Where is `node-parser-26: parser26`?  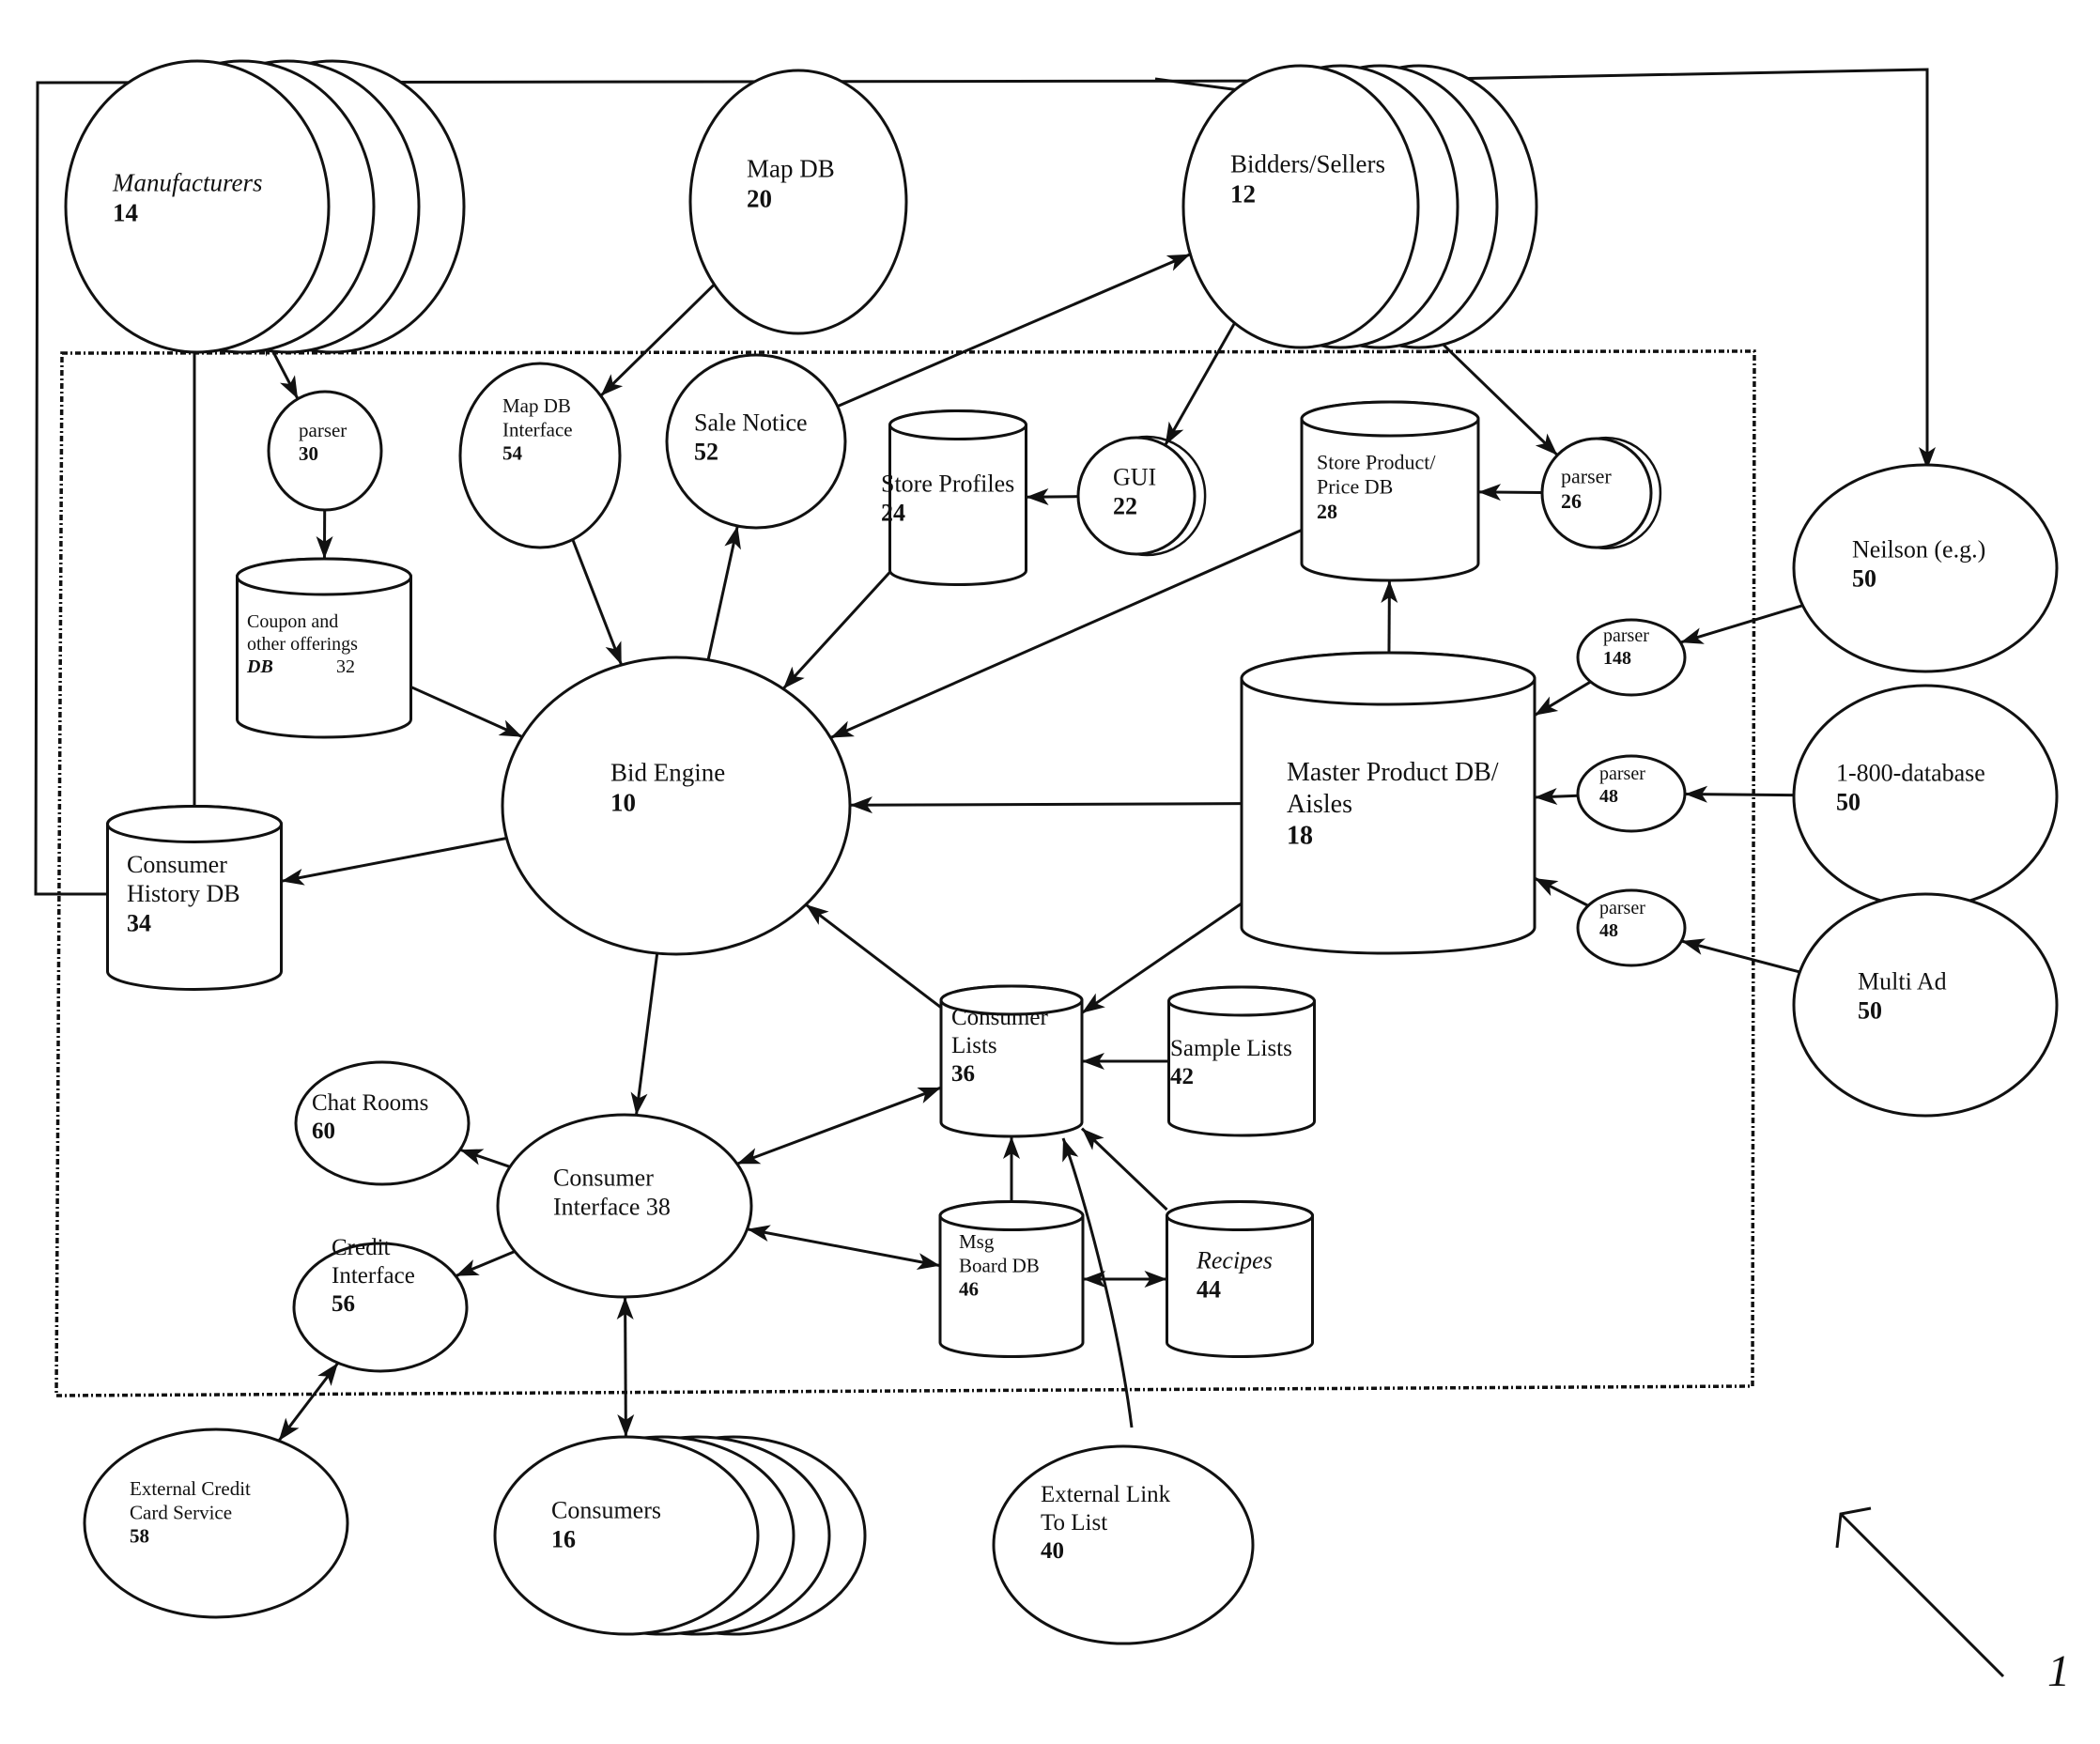 node-parser-26: parser26 is located at coordinates (1601, 493).